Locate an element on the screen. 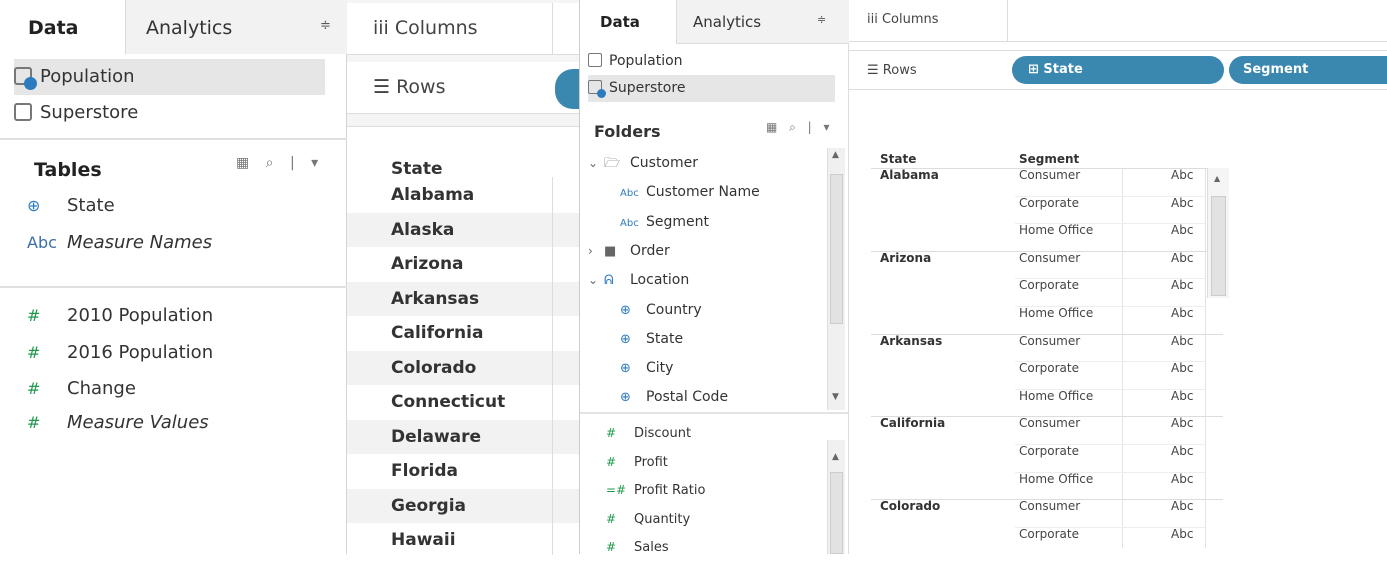 The image size is (1387, 563). state-row: Arizona is located at coordinates (463, 264).